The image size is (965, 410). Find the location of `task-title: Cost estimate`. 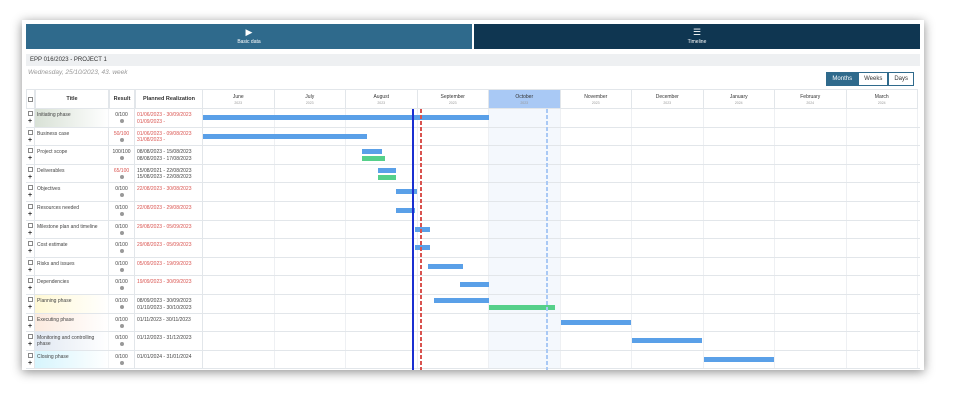

task-title: Cost estimate is located at coordinates (72, 245).